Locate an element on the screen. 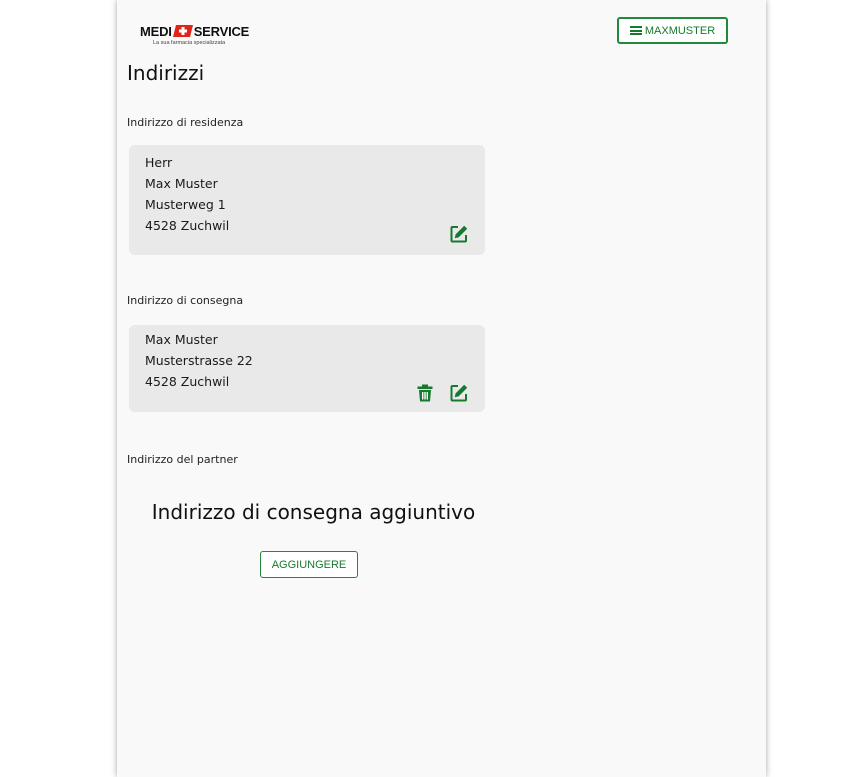 This screenshot has height=777, width=867. page-title: Indirizzi is located at coordinates (166, 73).